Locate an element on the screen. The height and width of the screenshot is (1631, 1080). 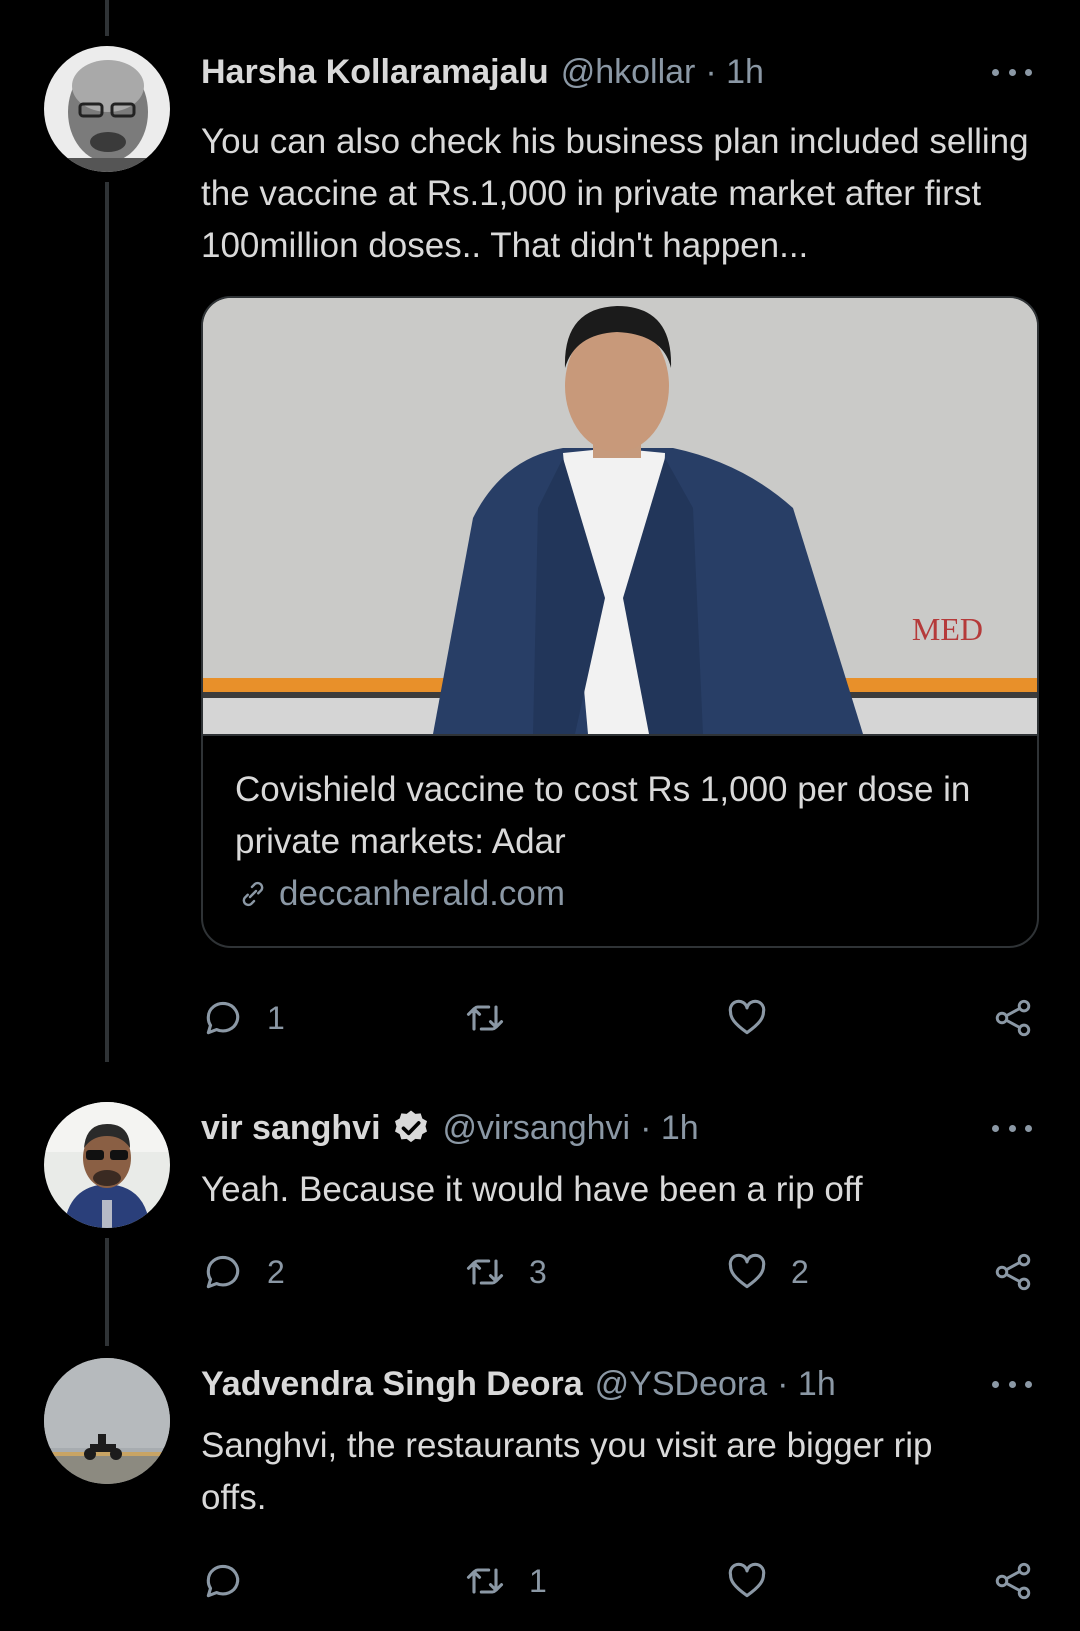
avatar-ysdeora is located at coordinates (107, 1421).